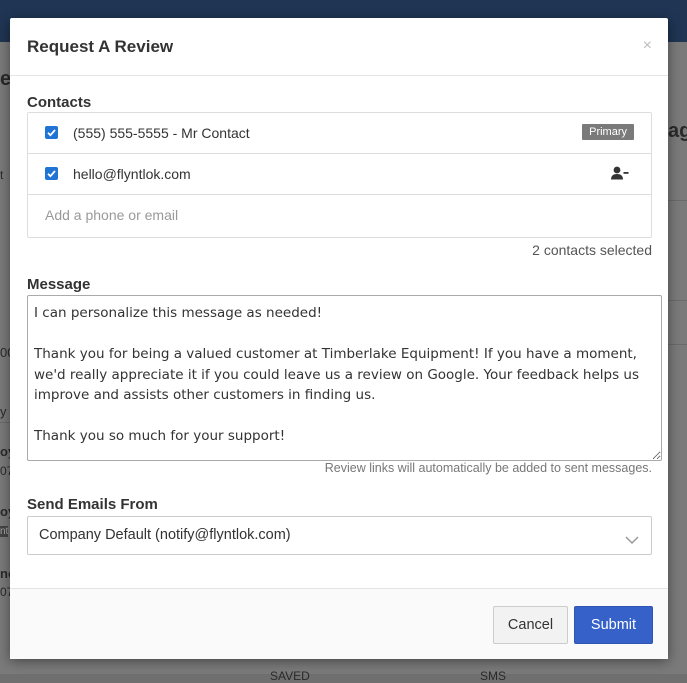 The image size is (687, 683). What do you see at coordinates (339, 133) in the screenshot?
I see `contact-row: (555) 555-5555 - Mr Contact Primary` at bounding box center [339, 133].